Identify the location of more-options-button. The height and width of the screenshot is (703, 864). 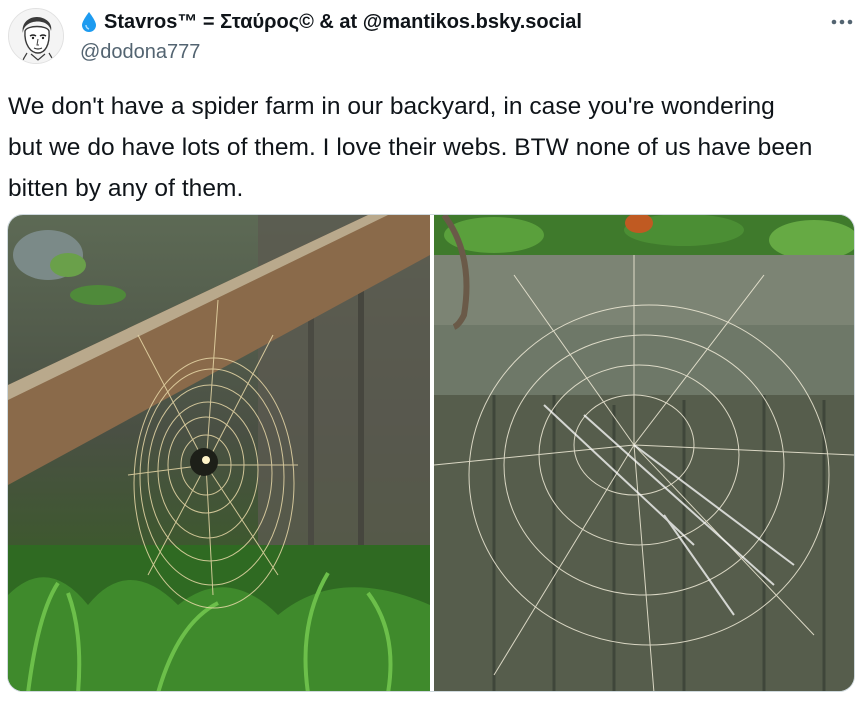
(842, 22).